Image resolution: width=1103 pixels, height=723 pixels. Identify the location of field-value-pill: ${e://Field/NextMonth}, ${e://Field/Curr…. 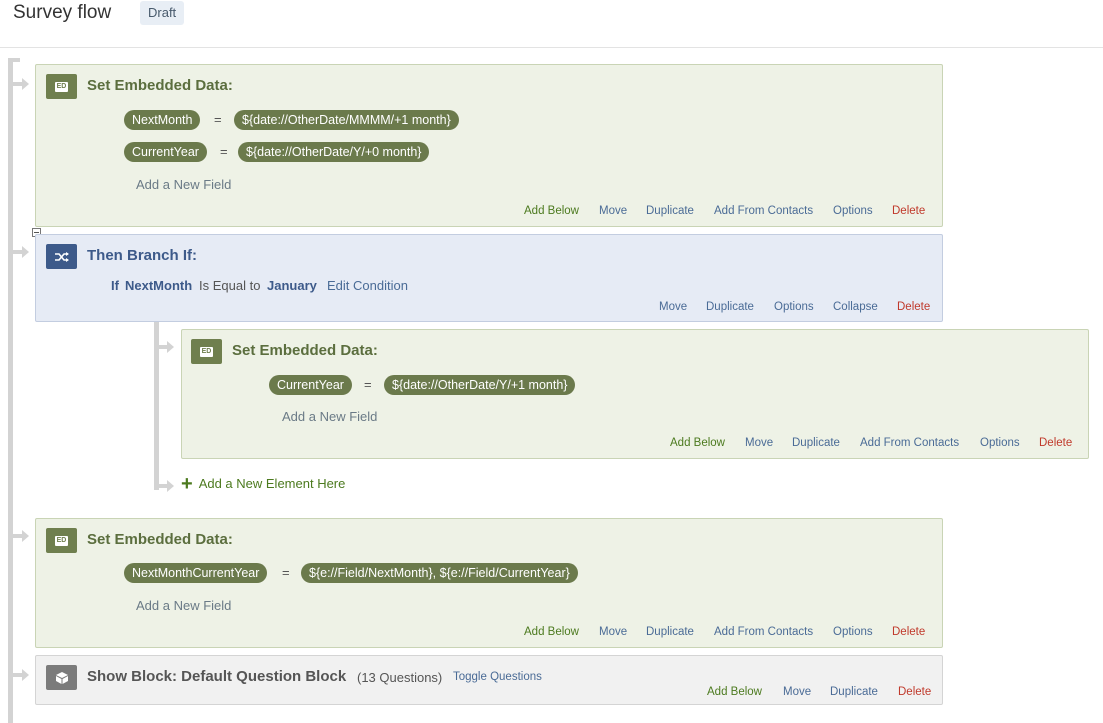
(439, 573).